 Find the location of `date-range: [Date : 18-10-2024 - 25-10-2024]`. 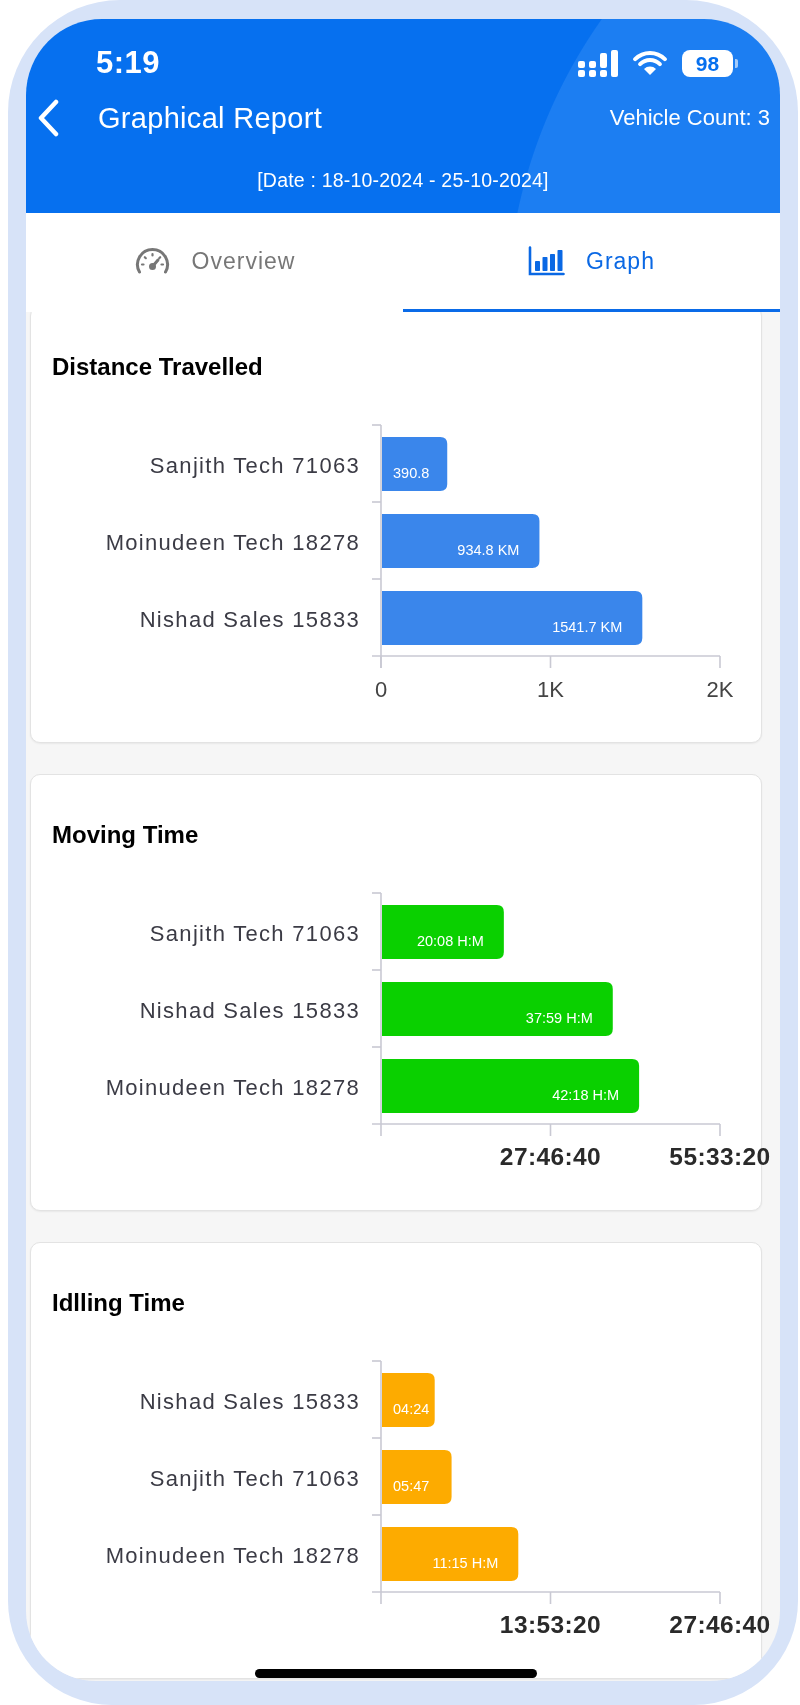

date-range: [Date : 18-10-2024 - 25-10-2024] is located at coordinates (403, 180).